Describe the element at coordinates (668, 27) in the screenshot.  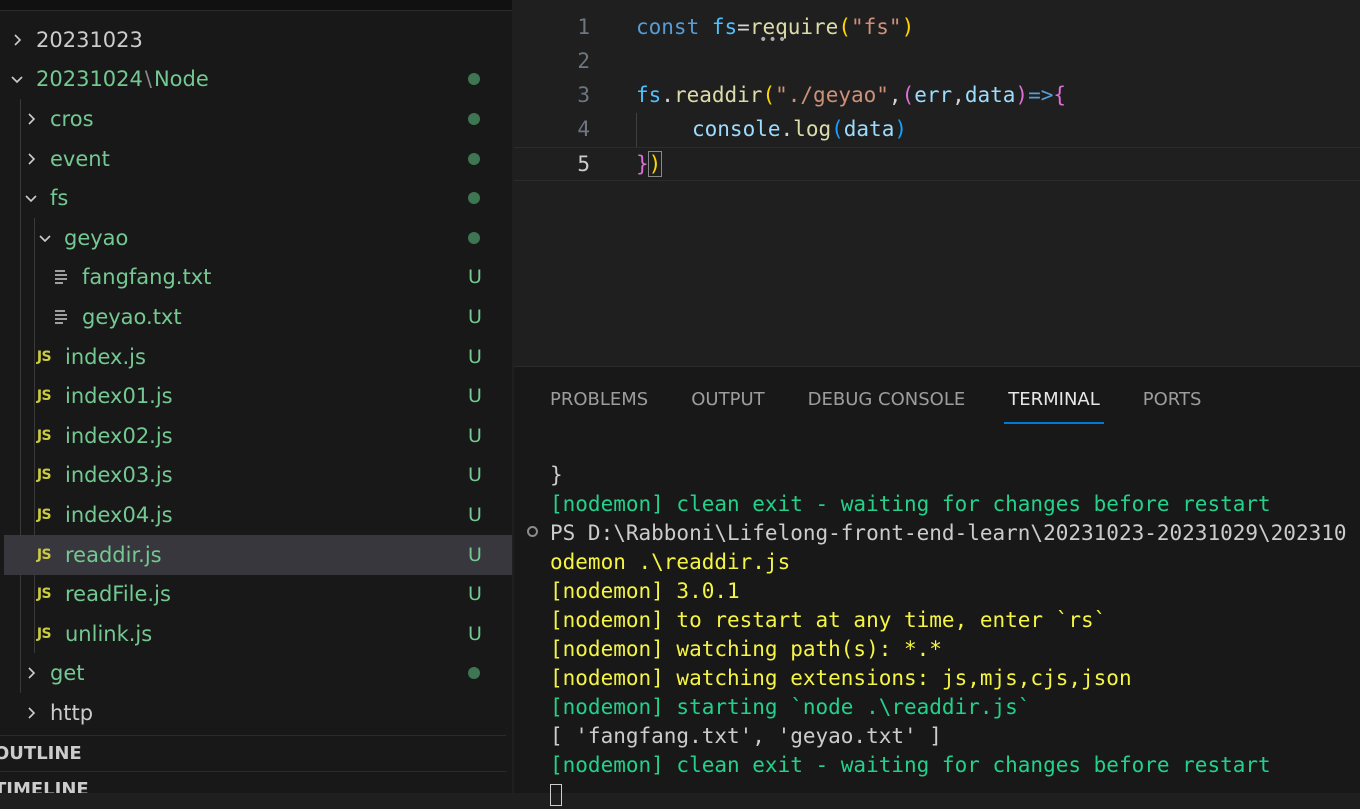
I see `token-keyword: const` at that location.